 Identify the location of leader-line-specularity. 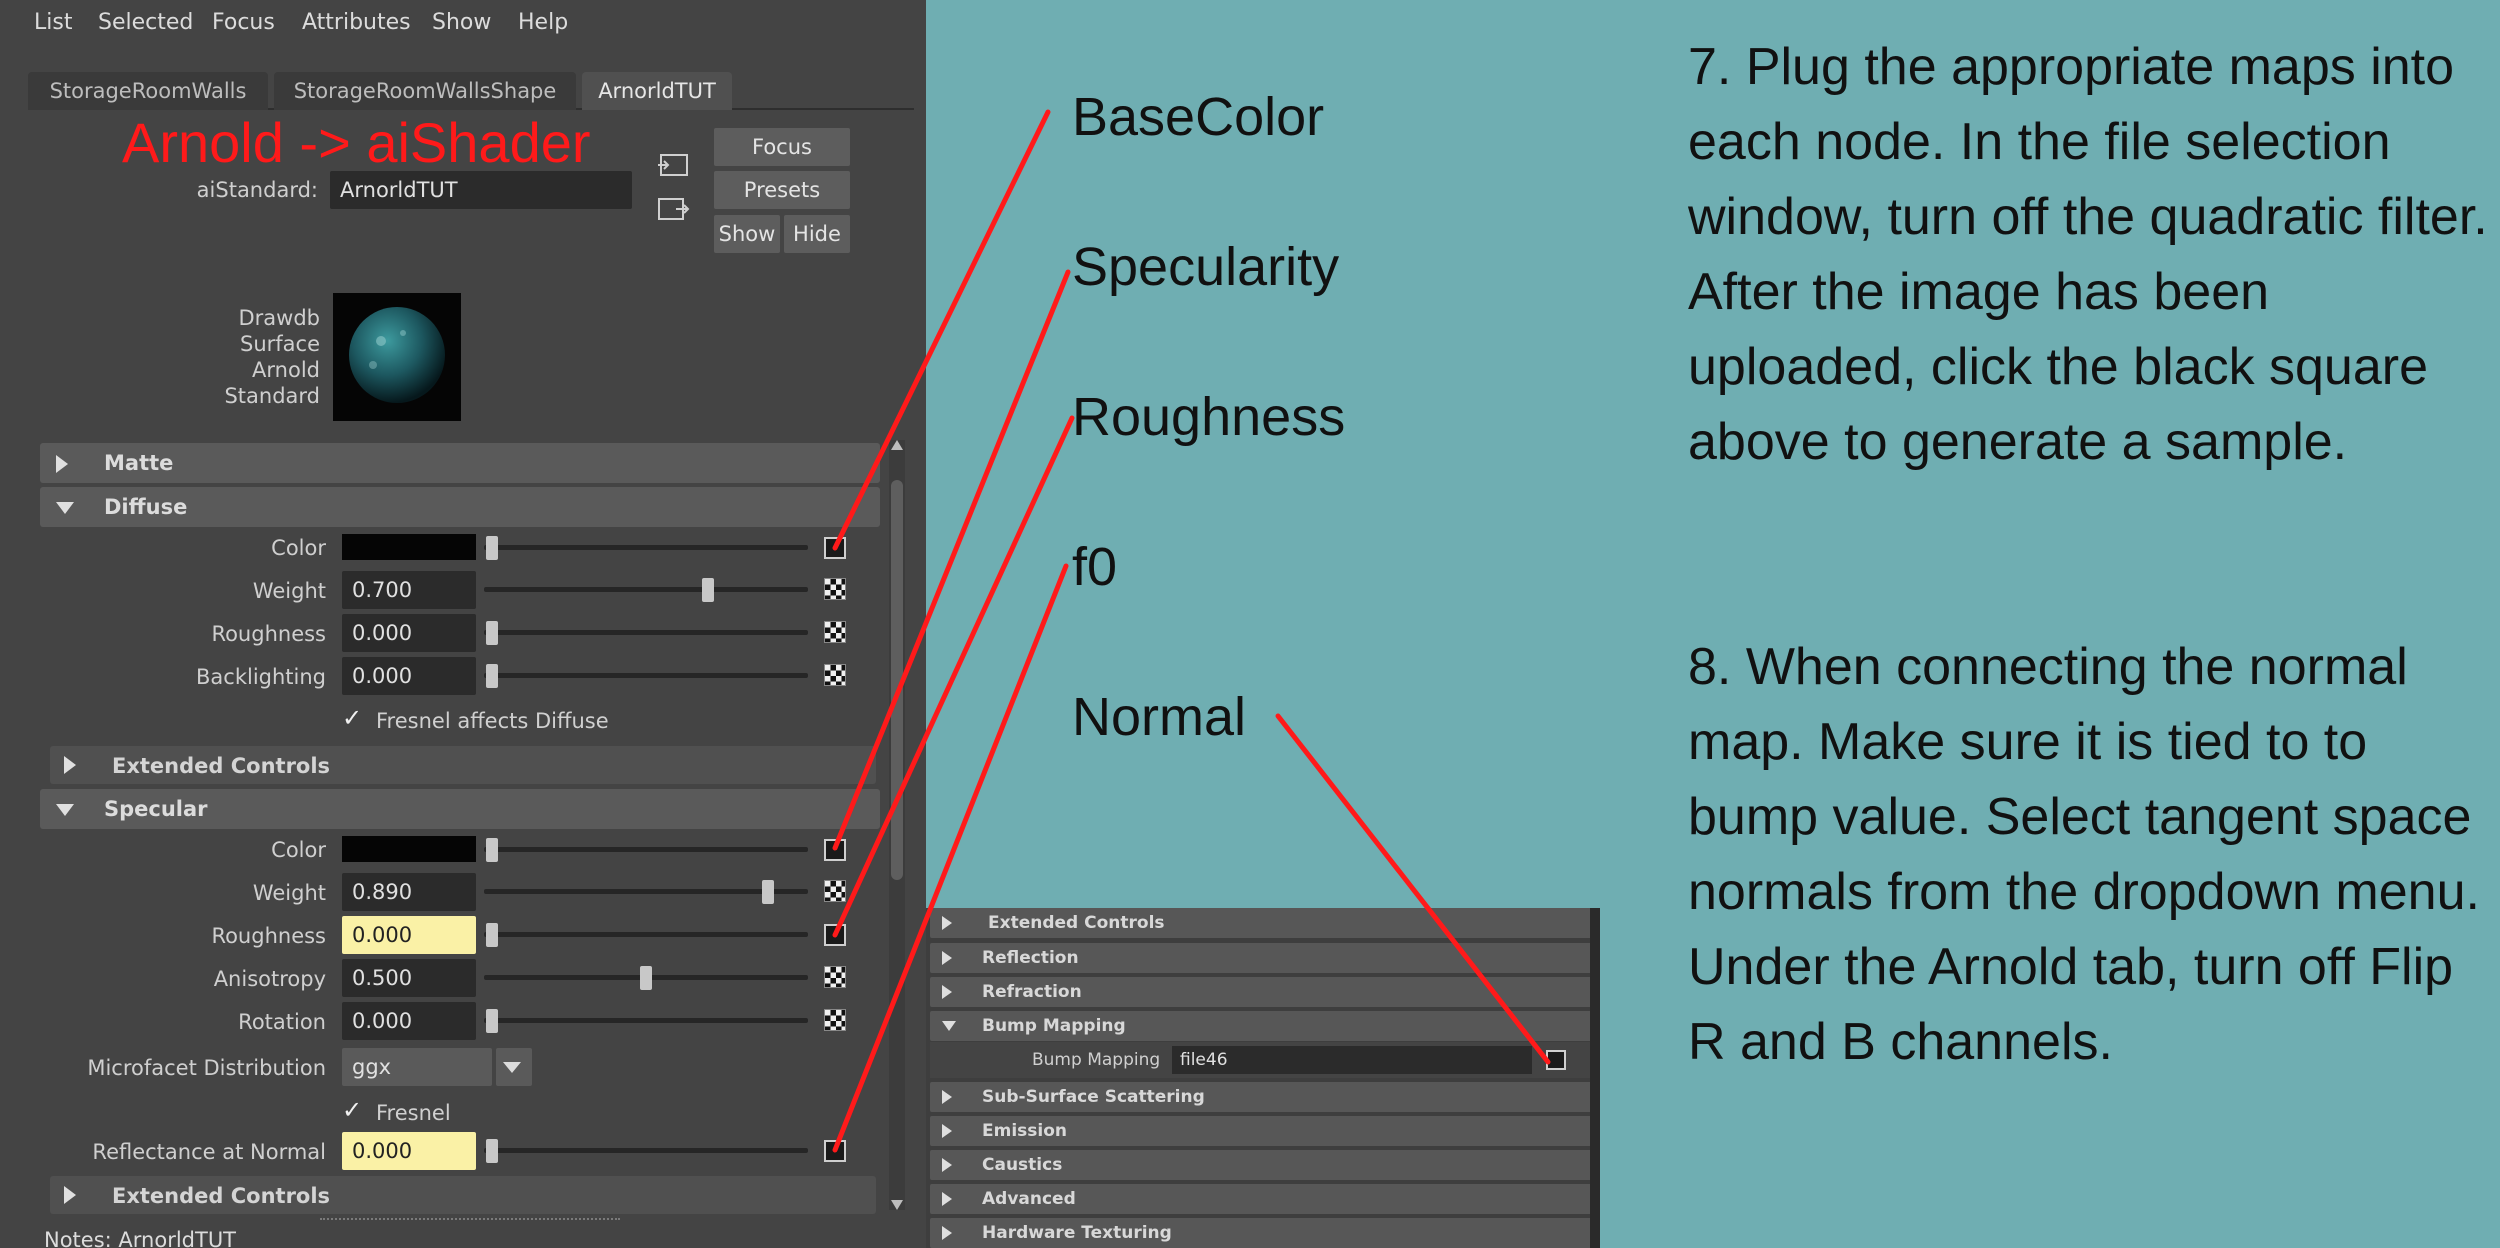
(951, 560).